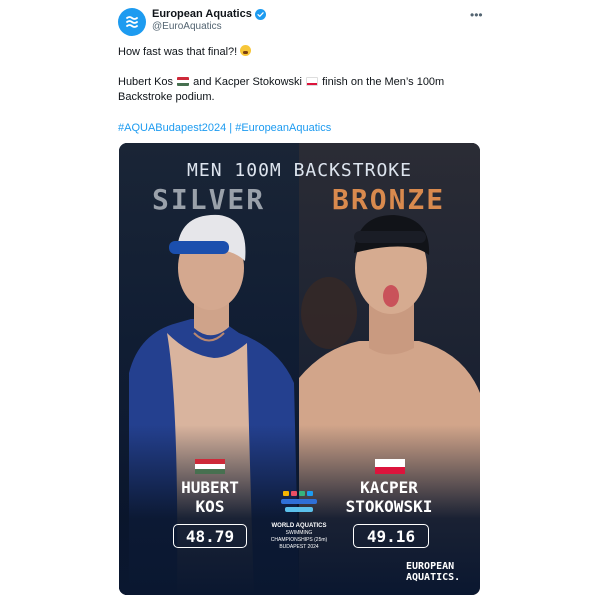  Describe the element at coordinates (209, 26) in the screenshot. I see `author-handle: @EuroAquatics` at that location.